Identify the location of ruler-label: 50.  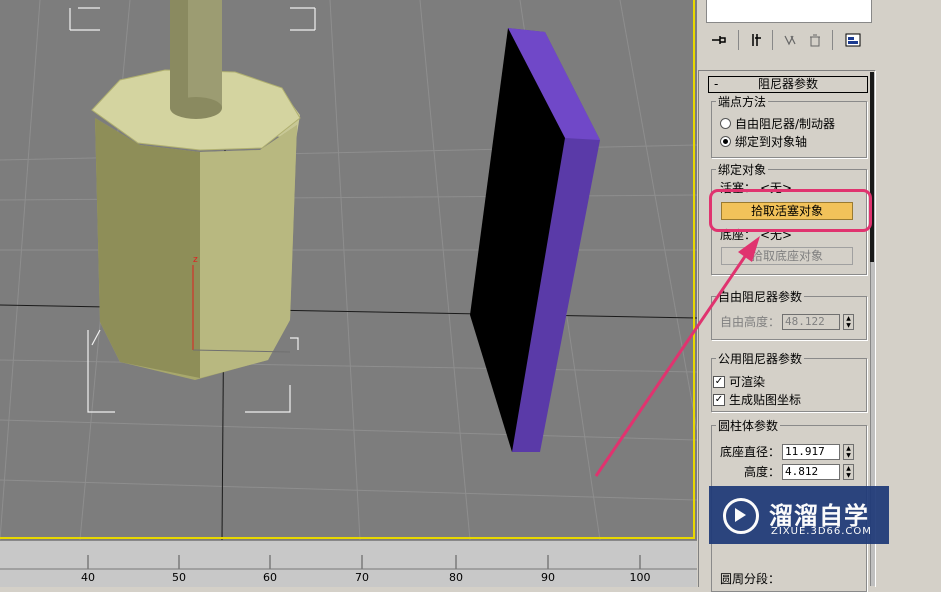
(179, 577).